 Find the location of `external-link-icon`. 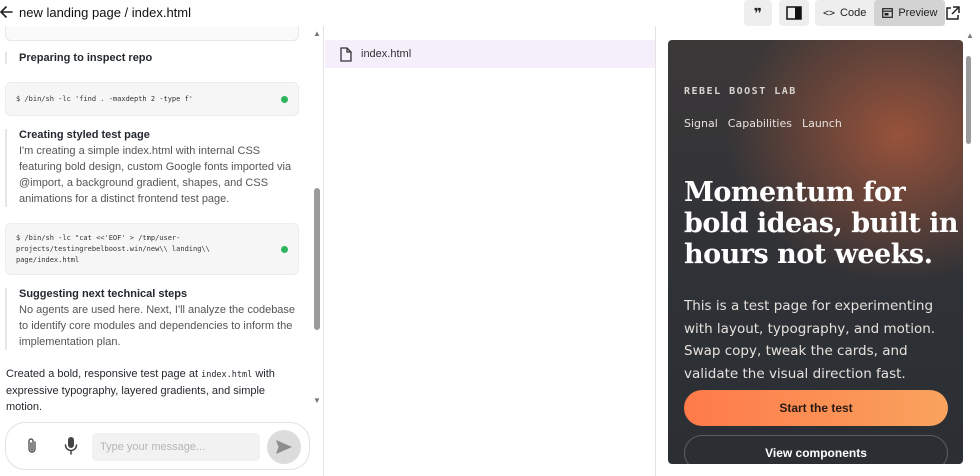

external-link-icon is located at coordinates (952, 12).